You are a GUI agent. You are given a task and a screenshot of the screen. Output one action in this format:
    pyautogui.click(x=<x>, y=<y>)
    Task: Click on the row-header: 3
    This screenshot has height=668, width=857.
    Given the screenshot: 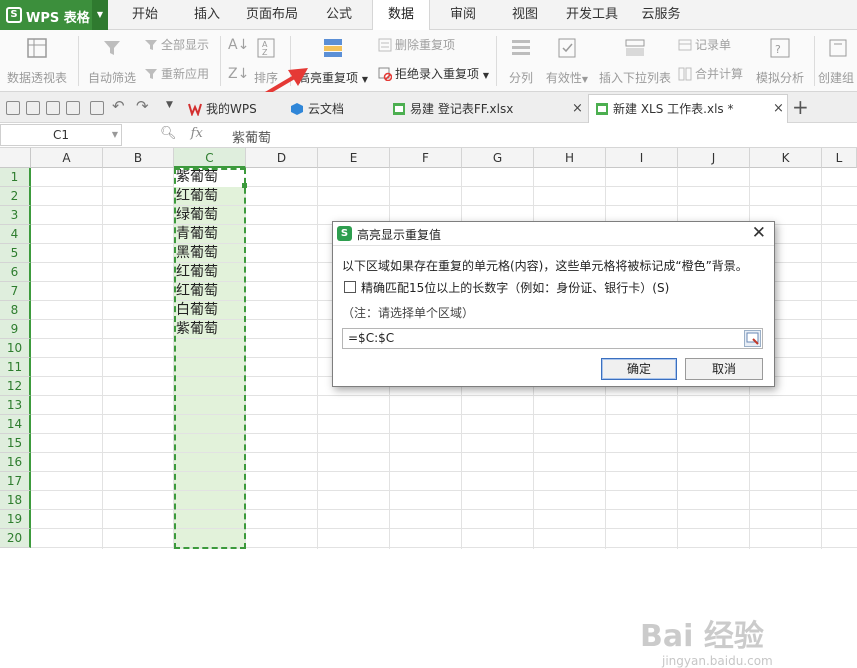 What is the action you would take?
    pyautogui.click(x=15, y=215)
    